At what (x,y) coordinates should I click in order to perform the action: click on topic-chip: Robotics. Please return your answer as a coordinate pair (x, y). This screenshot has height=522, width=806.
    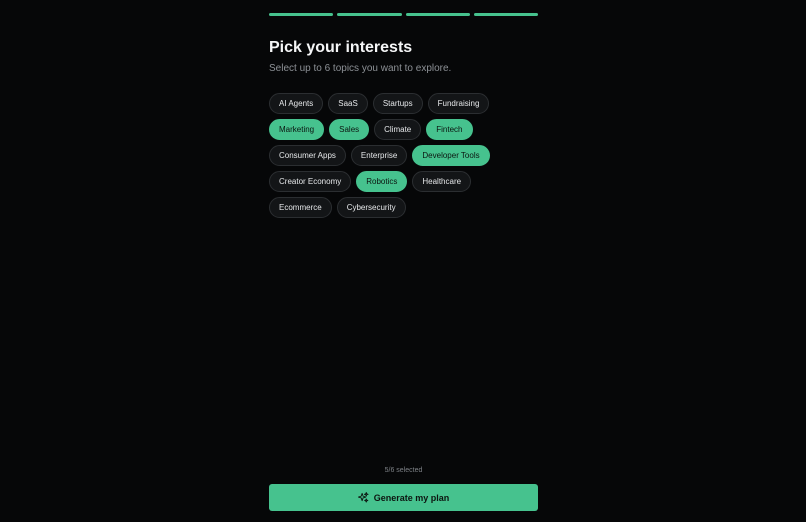
    Looking at the image, I should click on (382, 181).